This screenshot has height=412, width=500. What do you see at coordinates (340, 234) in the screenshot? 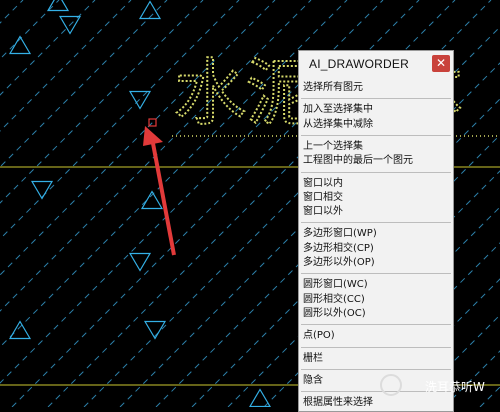
I see `menu-item: 多边形窗口(WP)` at bounding box center [340, 234].